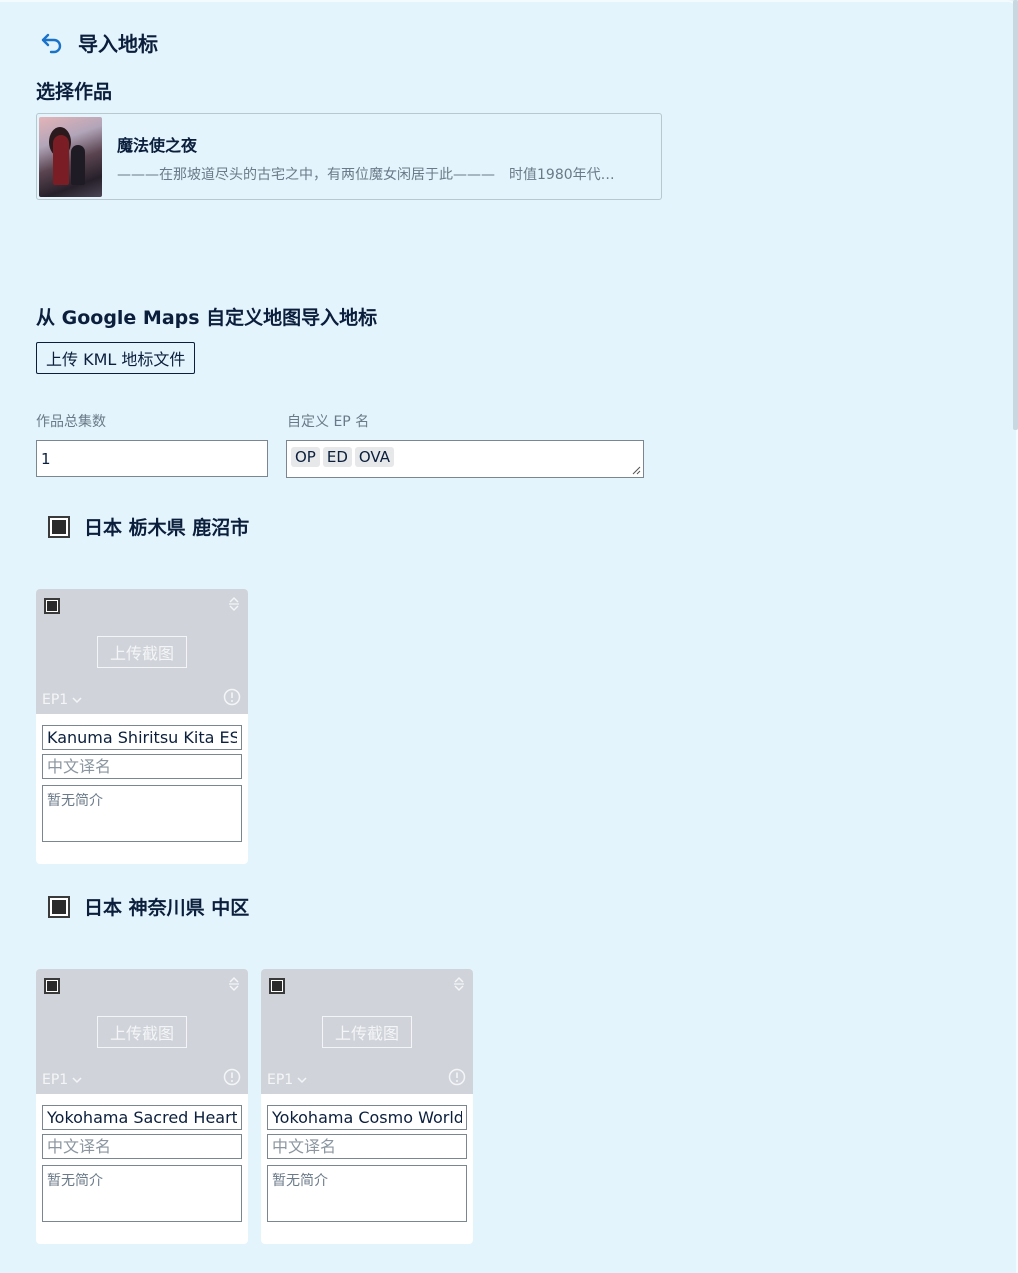 The width and height of the screenshot is (1018, 1273). What do you see at coordinates (465, 459) in the screenshot?
I see `custom-ep-names-input: OP ED OVA` at bounding box center [465, 459].